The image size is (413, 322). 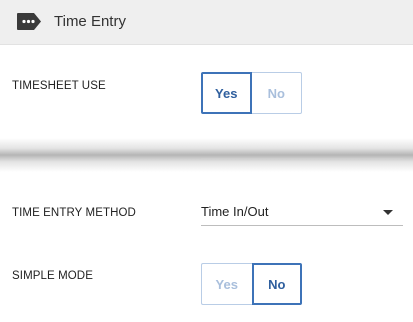 I want to click on time-entry-method-value: Time In/Out, so click(x=235, y=211).